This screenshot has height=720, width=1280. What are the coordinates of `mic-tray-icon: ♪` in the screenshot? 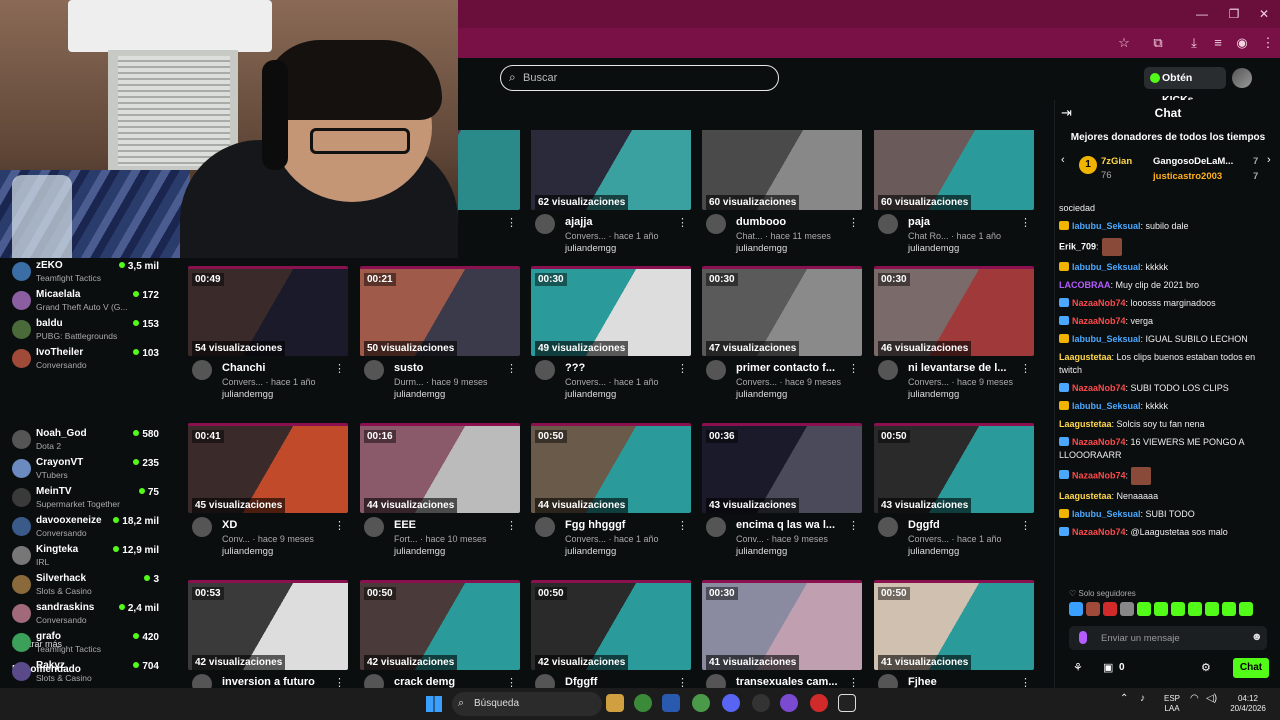 It's located at (1142, 699).